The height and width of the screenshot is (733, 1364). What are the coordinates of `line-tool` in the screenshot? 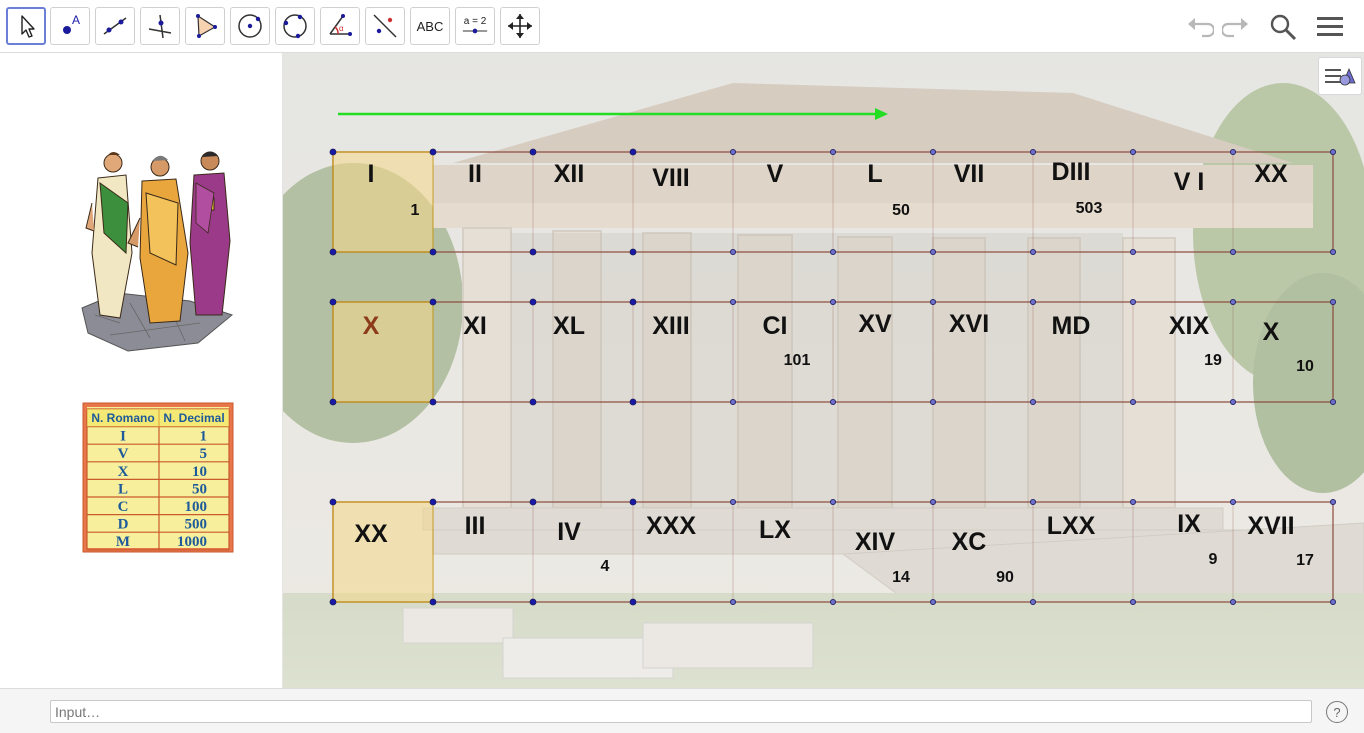 It's located at (115, 26).